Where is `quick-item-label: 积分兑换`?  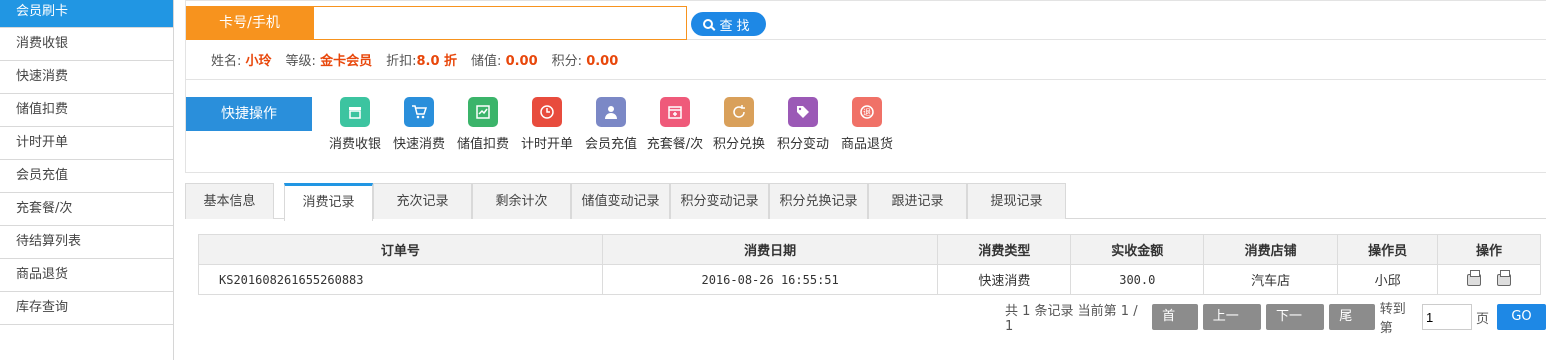 quick-item-label: 积分兑换 is located at coordinates (738, 144).